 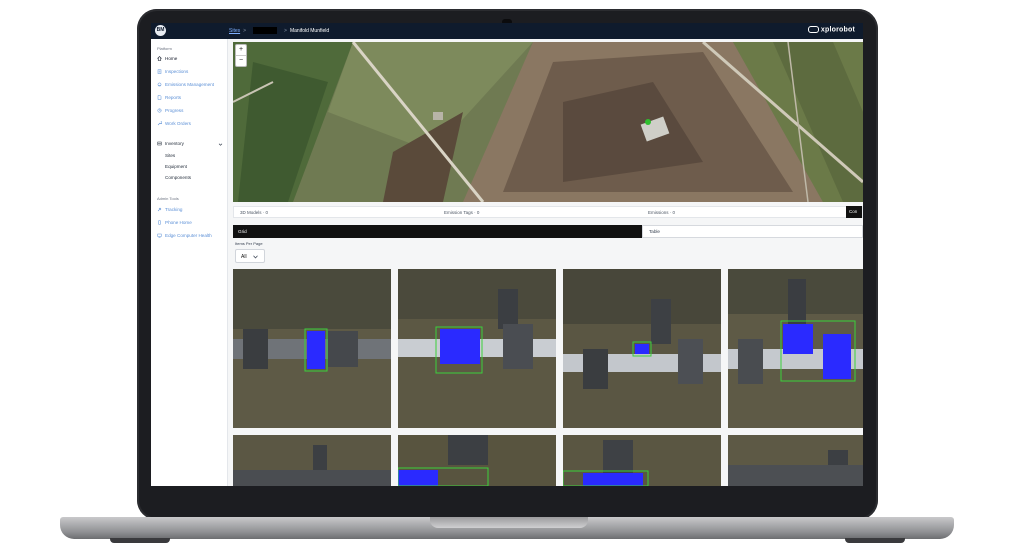 I want to click on breadcrumb: Sites > > Manifold Munfield, so click(x=279, y=30).